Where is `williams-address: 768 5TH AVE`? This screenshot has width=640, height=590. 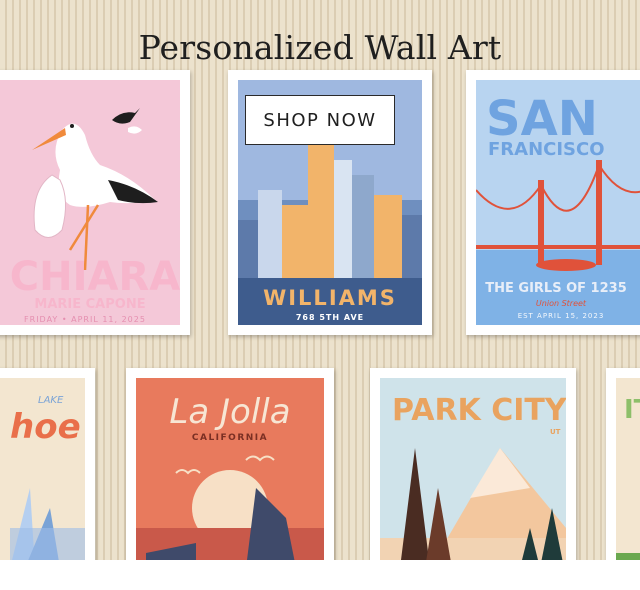 williams-address: 768 5TH AVE is located at coordinates (330, 317).